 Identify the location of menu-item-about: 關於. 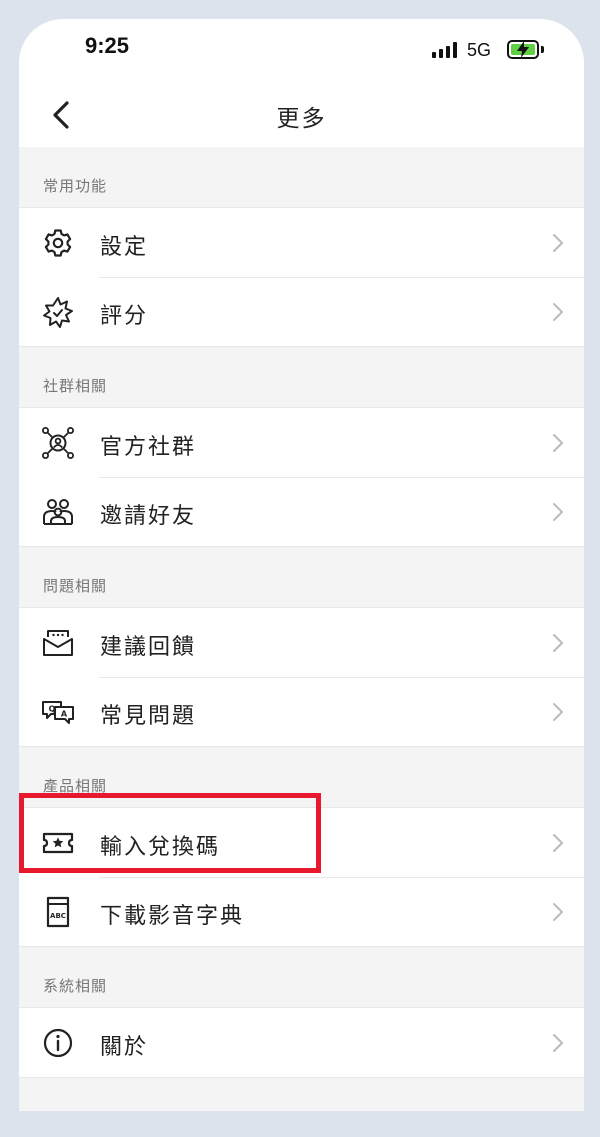
(301, 1042).